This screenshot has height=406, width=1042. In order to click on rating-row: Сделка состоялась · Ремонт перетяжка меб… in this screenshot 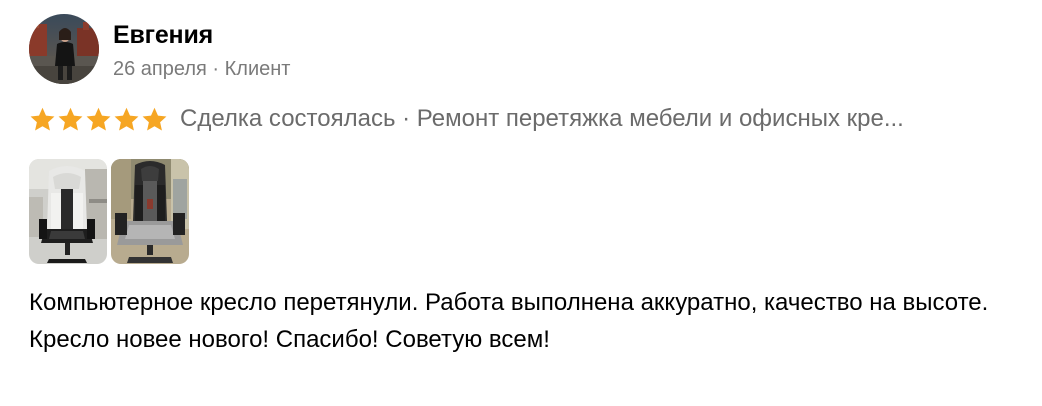, I will do `click(524, 119)`.